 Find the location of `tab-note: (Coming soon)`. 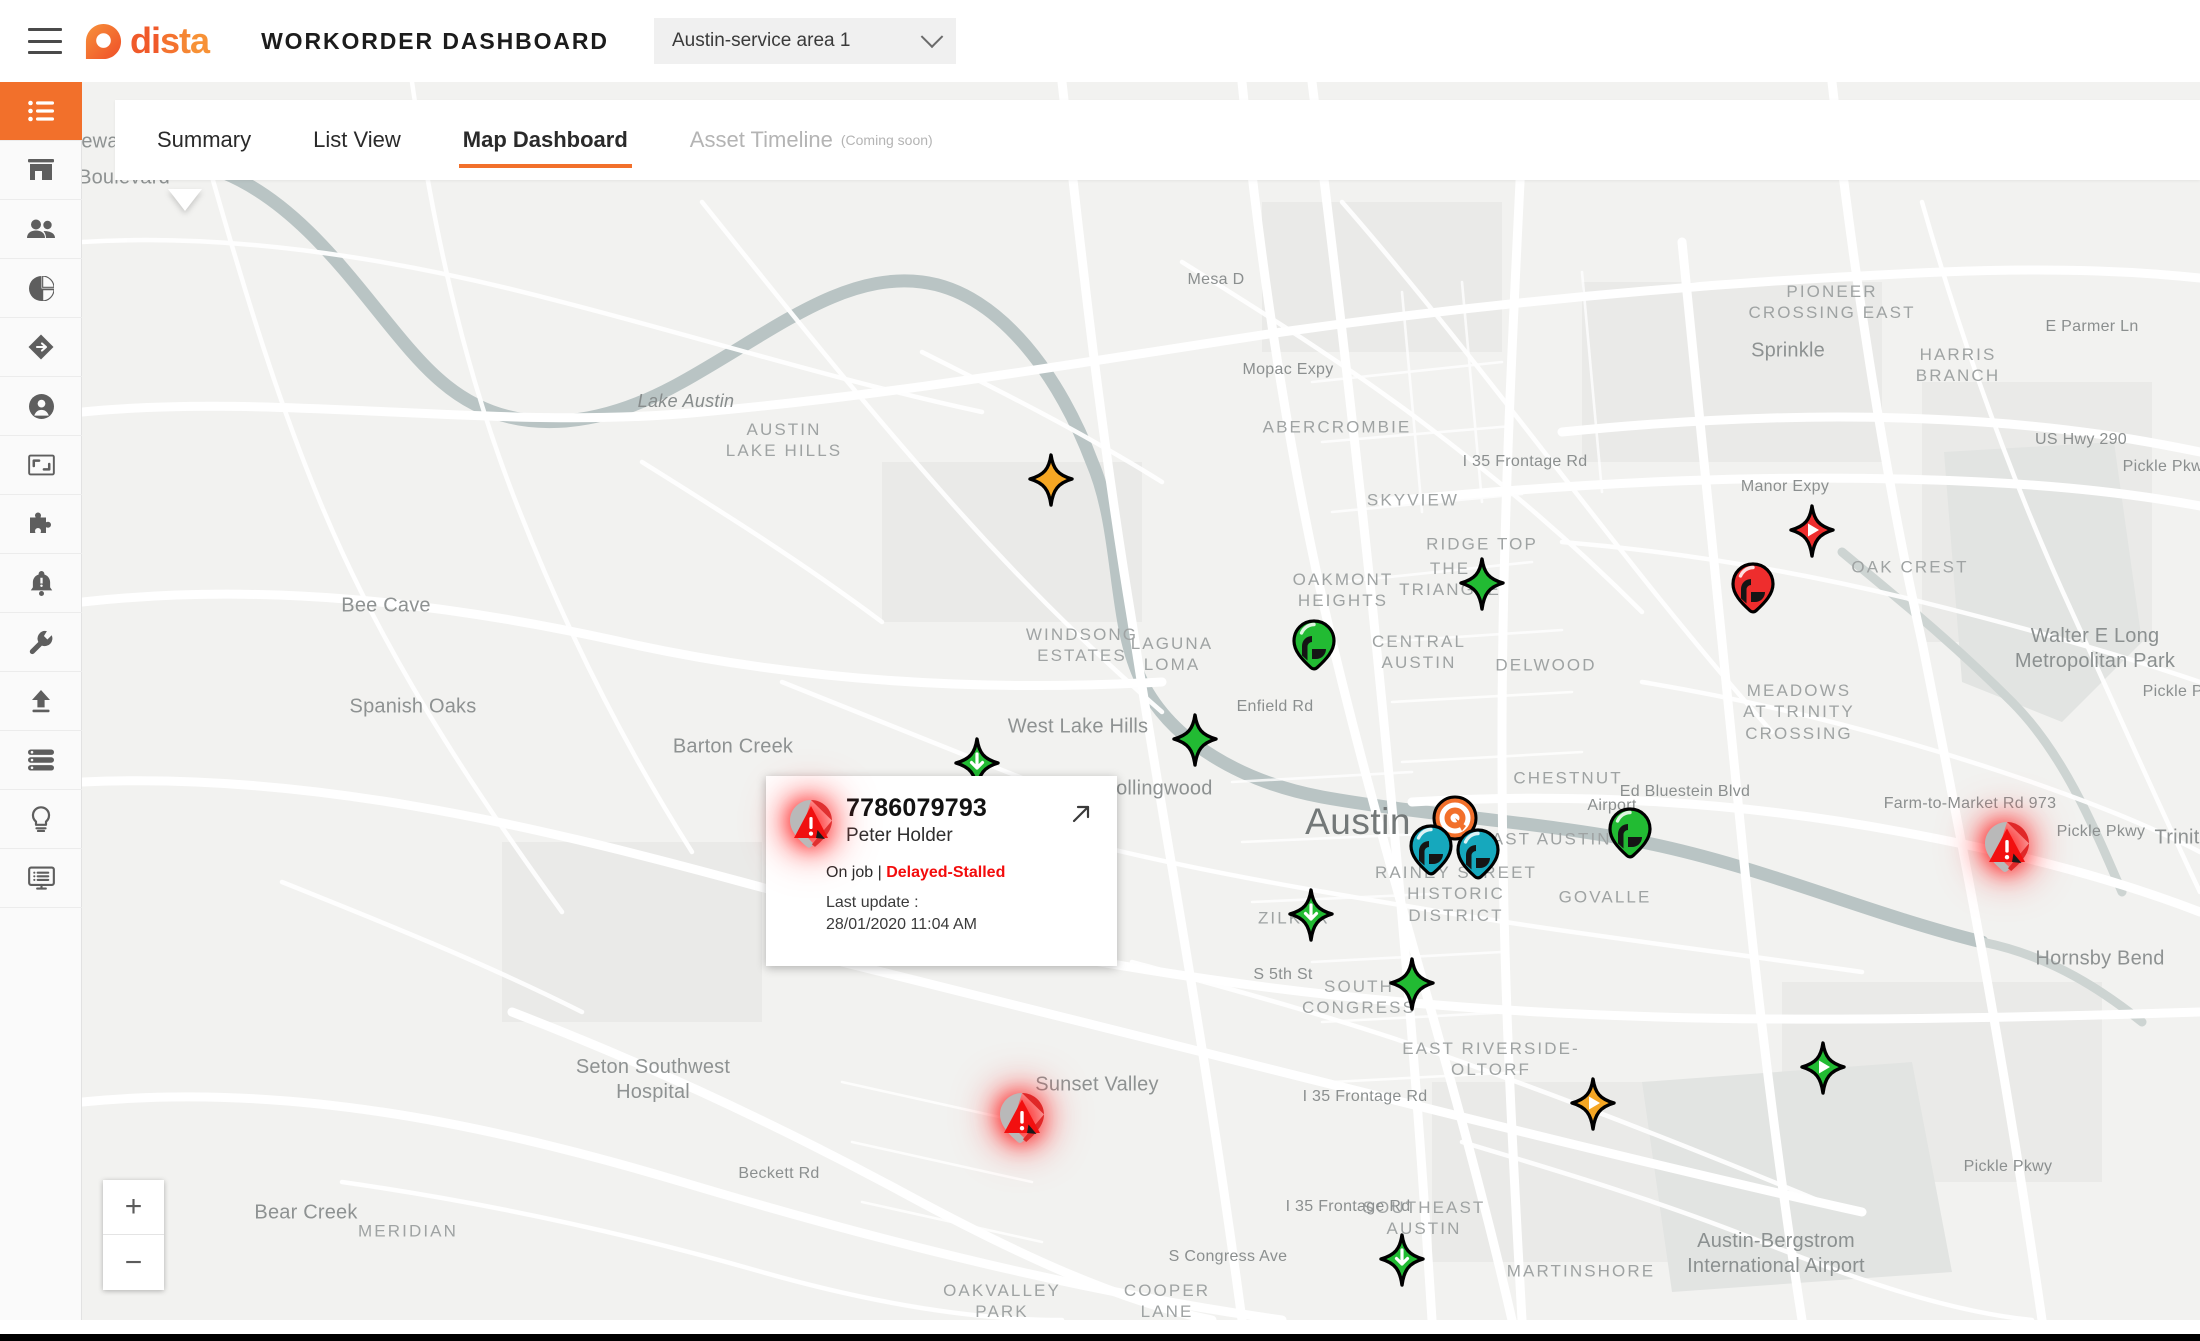

tab-note: (Coming soon) is located at coordinates (886, 140).